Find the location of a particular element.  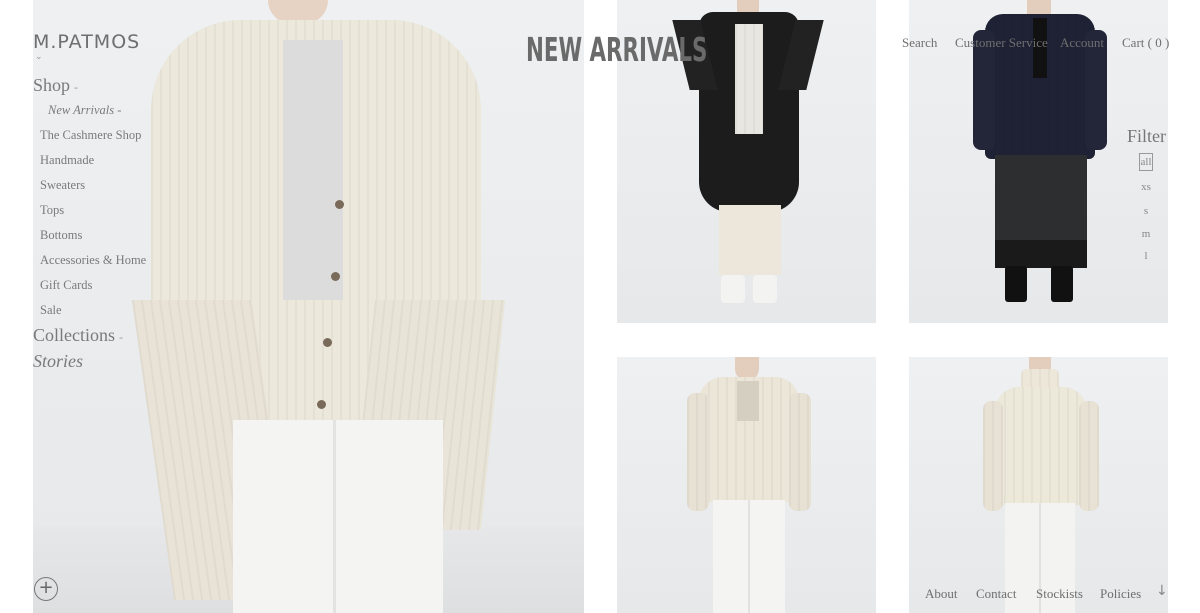

plus-circle-icon: + is located at coordinates (46, 589).